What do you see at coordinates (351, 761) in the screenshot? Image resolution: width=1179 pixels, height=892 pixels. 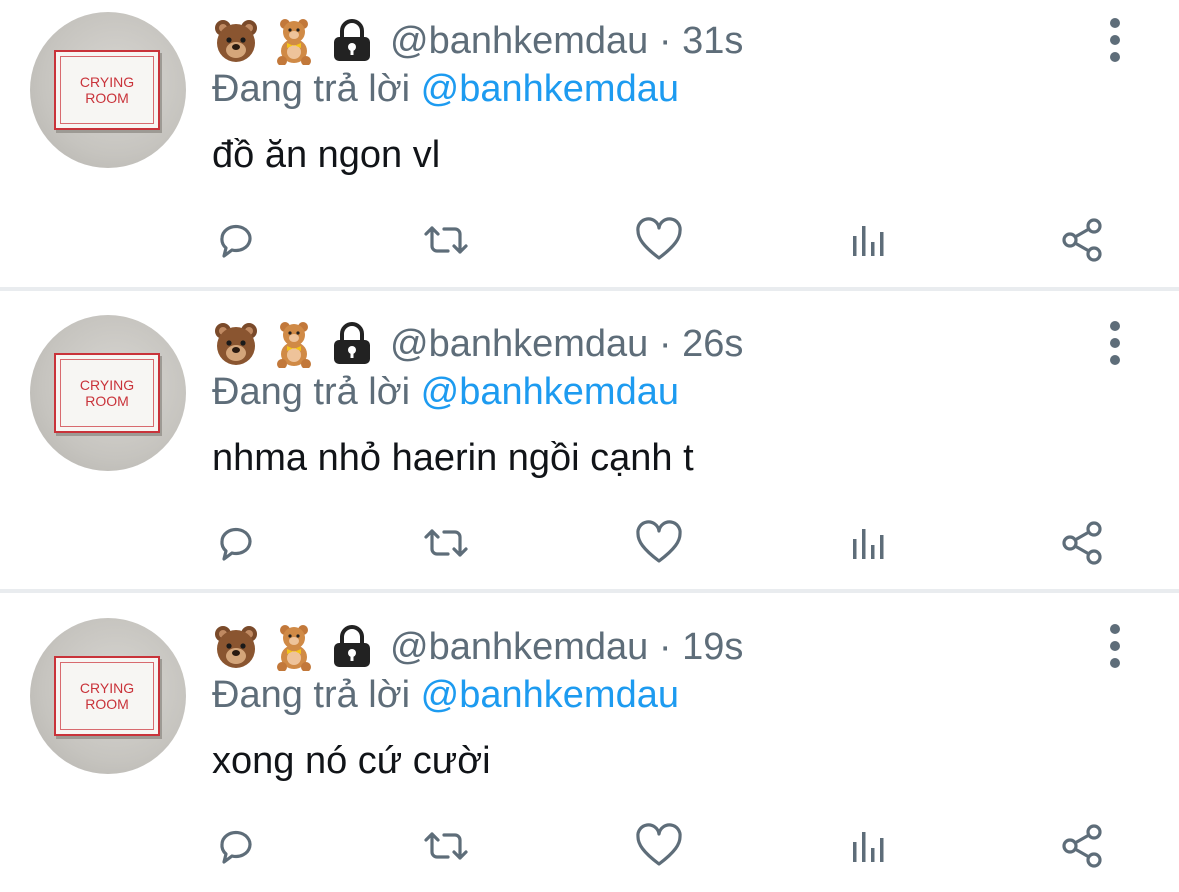 I see `tweet-text: xong nó cứ cười` at bounding box center [351, 761].